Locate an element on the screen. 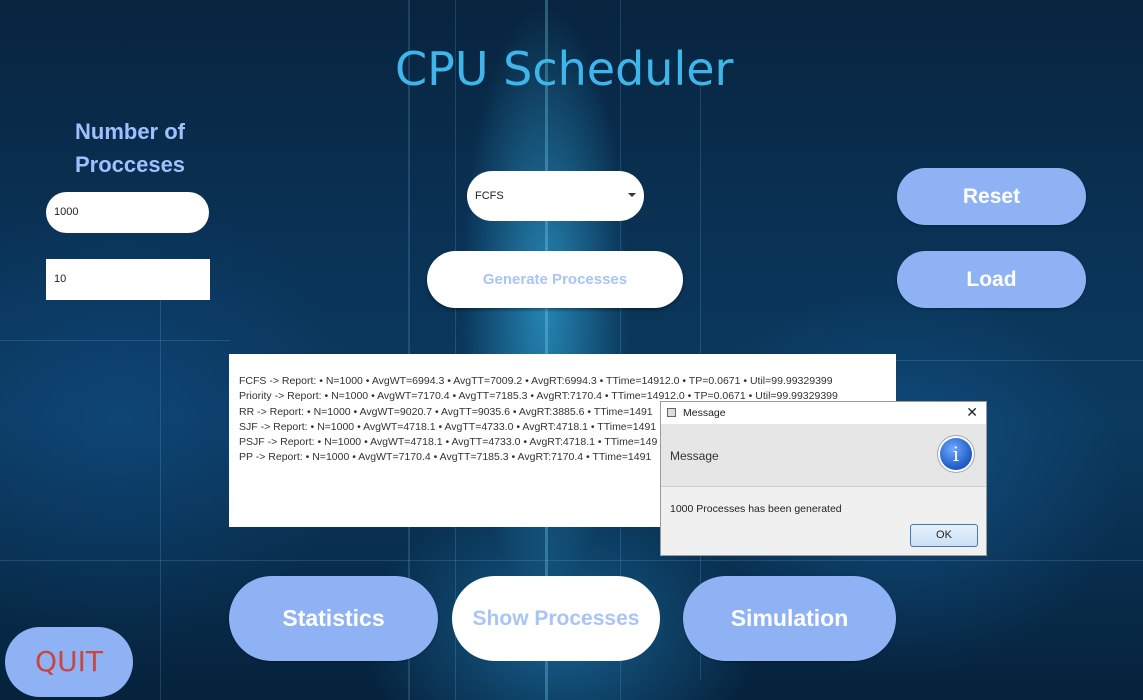 The width and height of the screenshot is (1143, 700). process-count-input: 1000 is located at coordinates (127, 212).